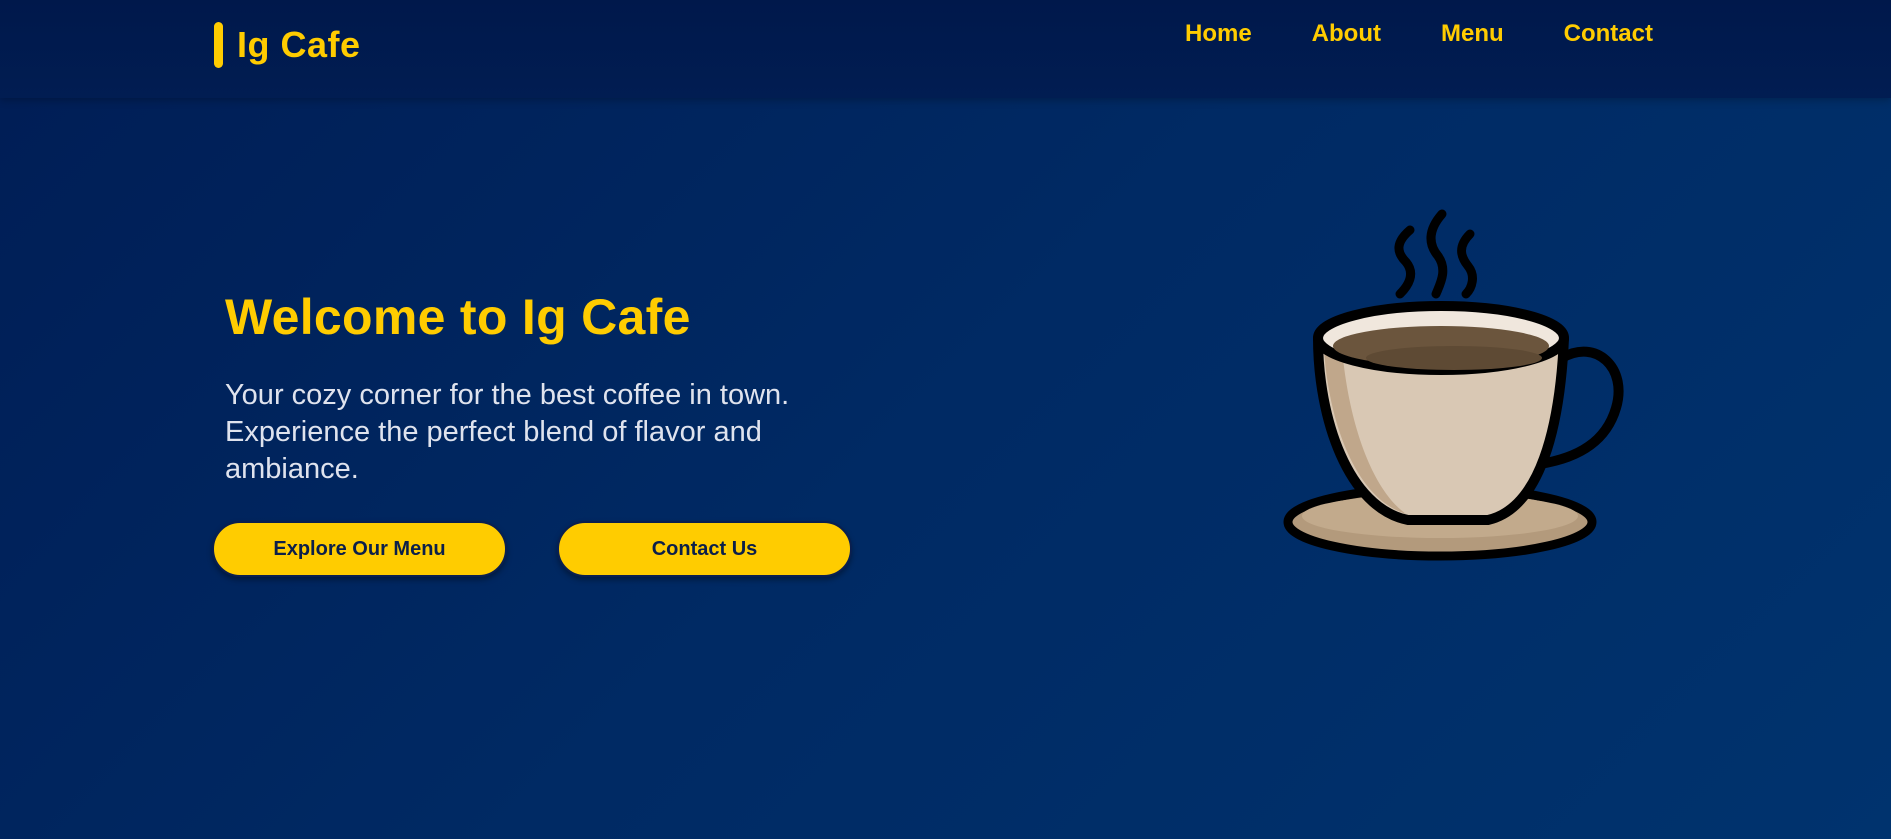 The height and width of the screenshot is (839, 1891). I want to click on steam-middle, so click(1437, 254).